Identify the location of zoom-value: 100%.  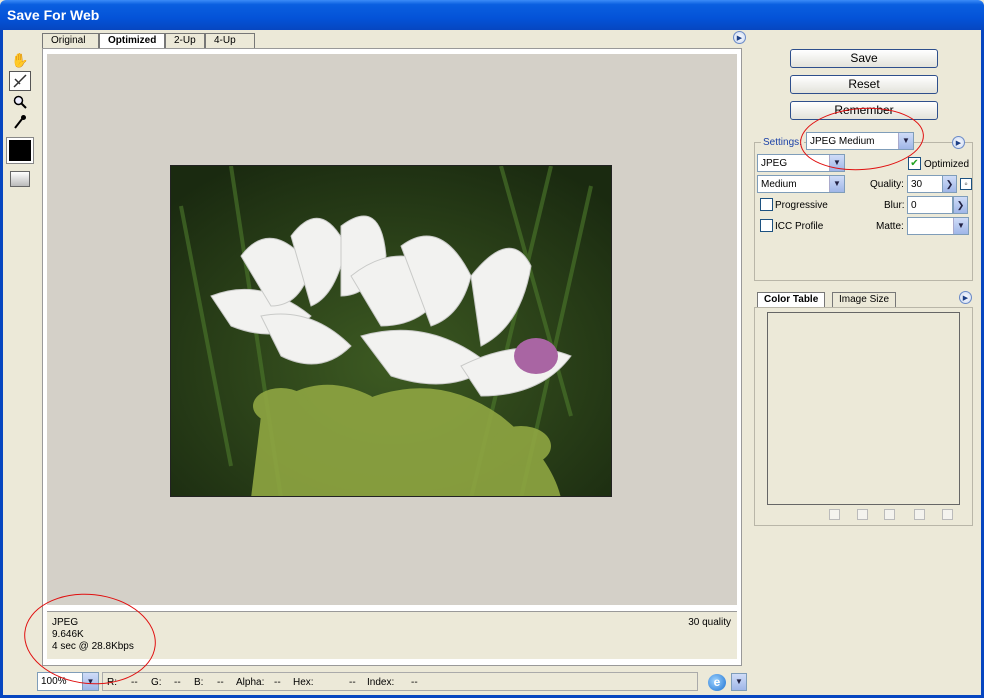
(54, 681).